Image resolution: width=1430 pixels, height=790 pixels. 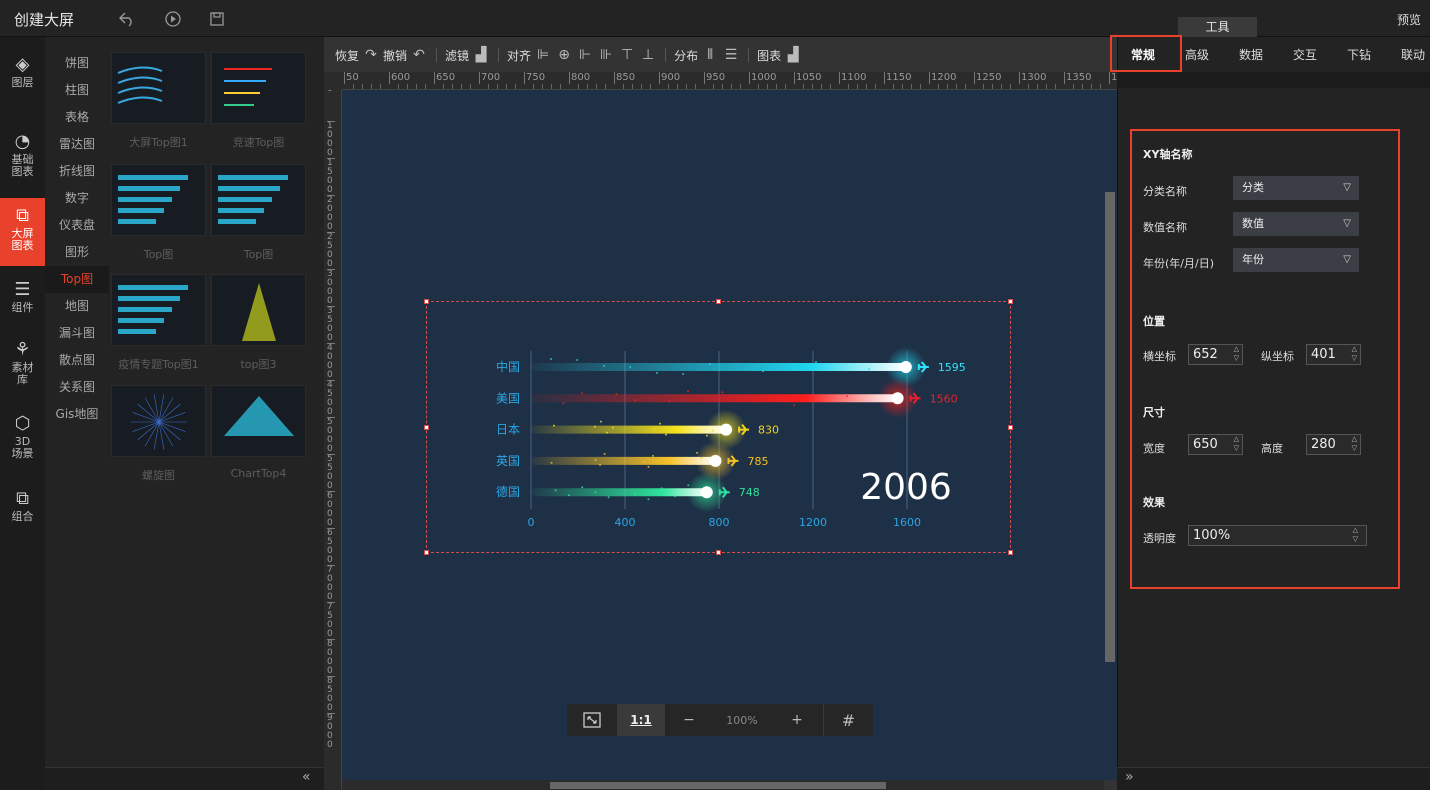 I want to click on category-item: 地图, so click(x=77, y=306).